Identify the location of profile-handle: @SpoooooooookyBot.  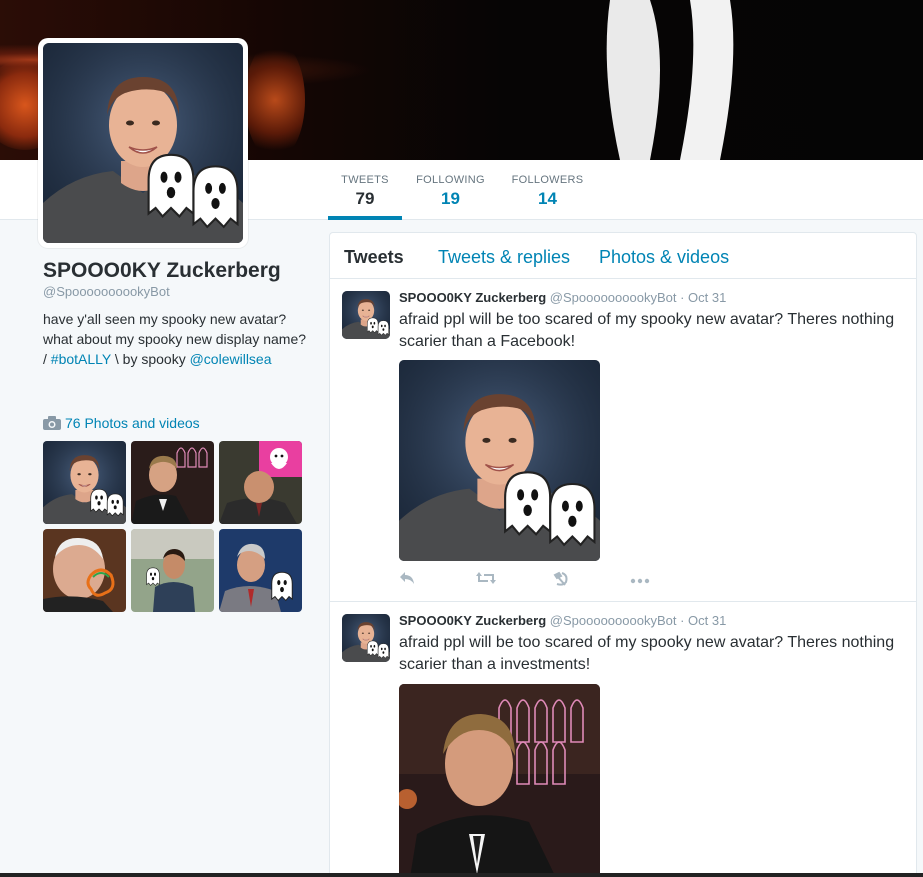
(106, 291).